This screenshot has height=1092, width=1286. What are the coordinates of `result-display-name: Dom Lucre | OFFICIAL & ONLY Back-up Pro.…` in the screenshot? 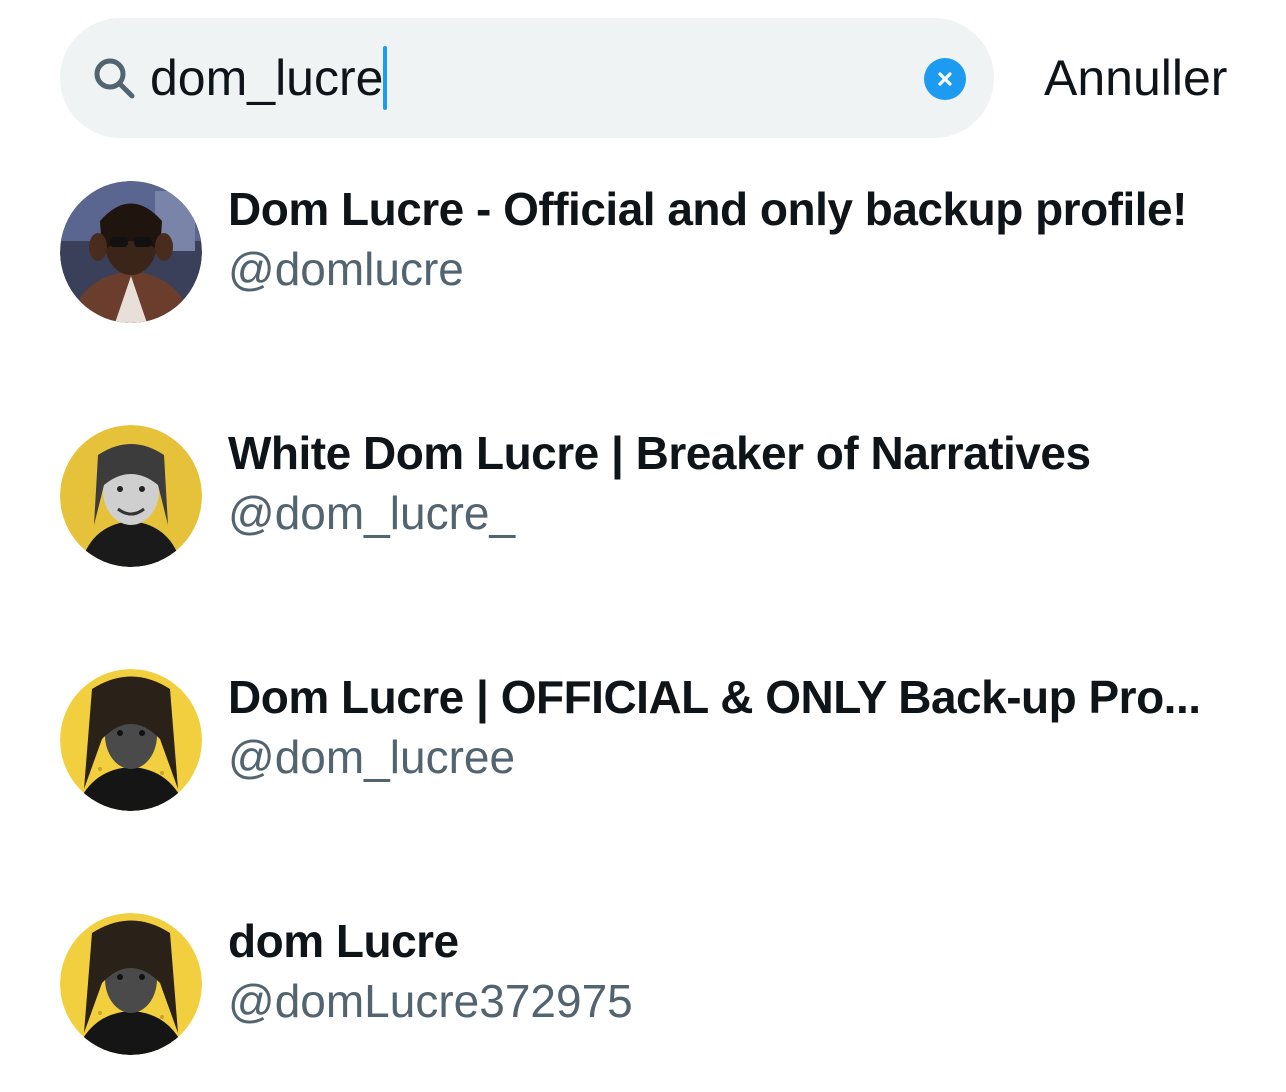 It's located at (714, 697).